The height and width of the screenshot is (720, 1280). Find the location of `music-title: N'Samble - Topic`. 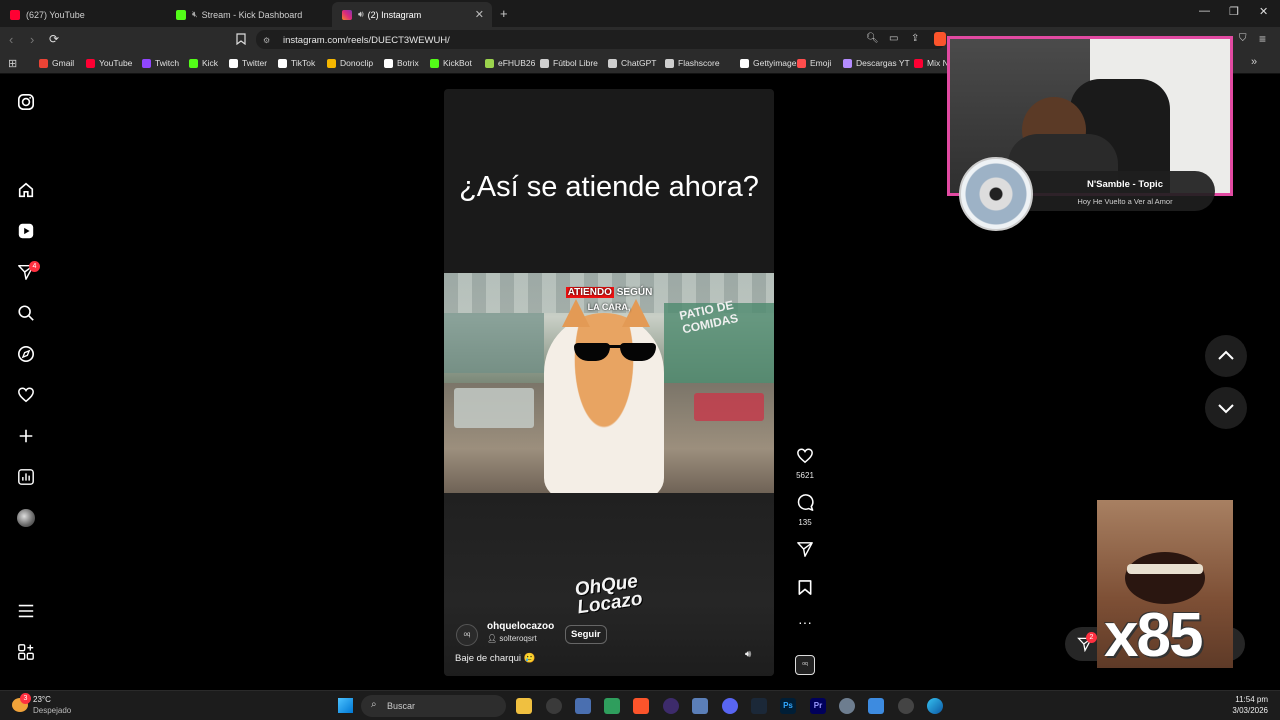

music-title: N'Samble - Topic is located at coordinates (1125, 184).